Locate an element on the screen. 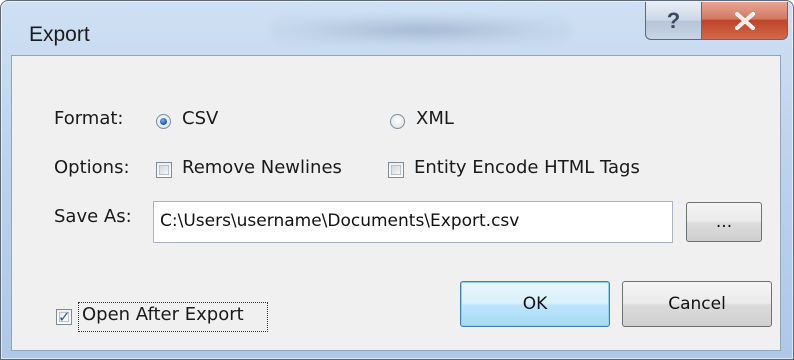  checkmark-icon: ✓ is located at coordinates (64, 317).